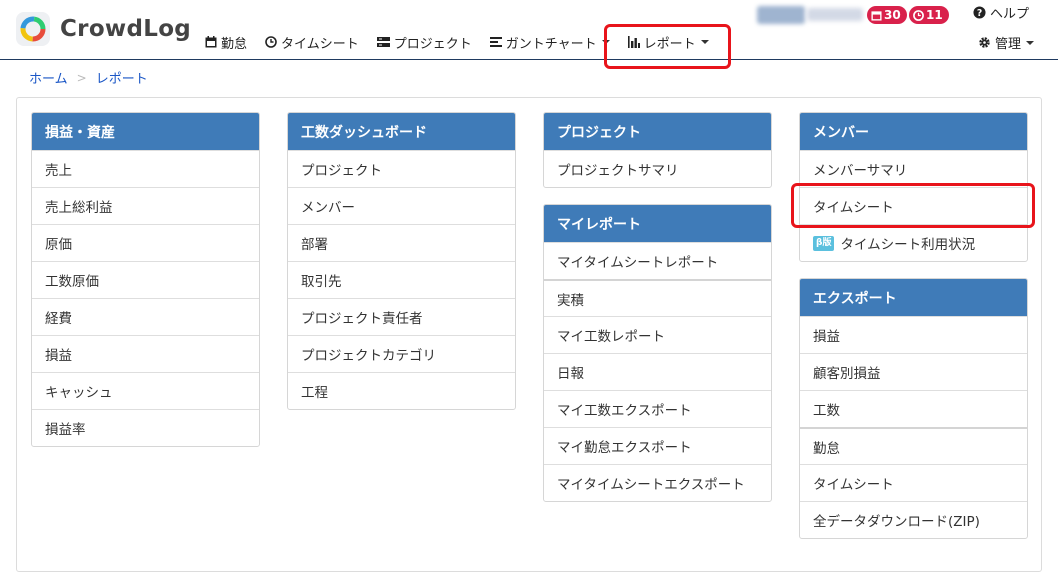 The image size is (1058, 580). Describe the element at coordinates (913, 482) in the screenshot. I see `export-link-timesheet: タイムシート` at that location.